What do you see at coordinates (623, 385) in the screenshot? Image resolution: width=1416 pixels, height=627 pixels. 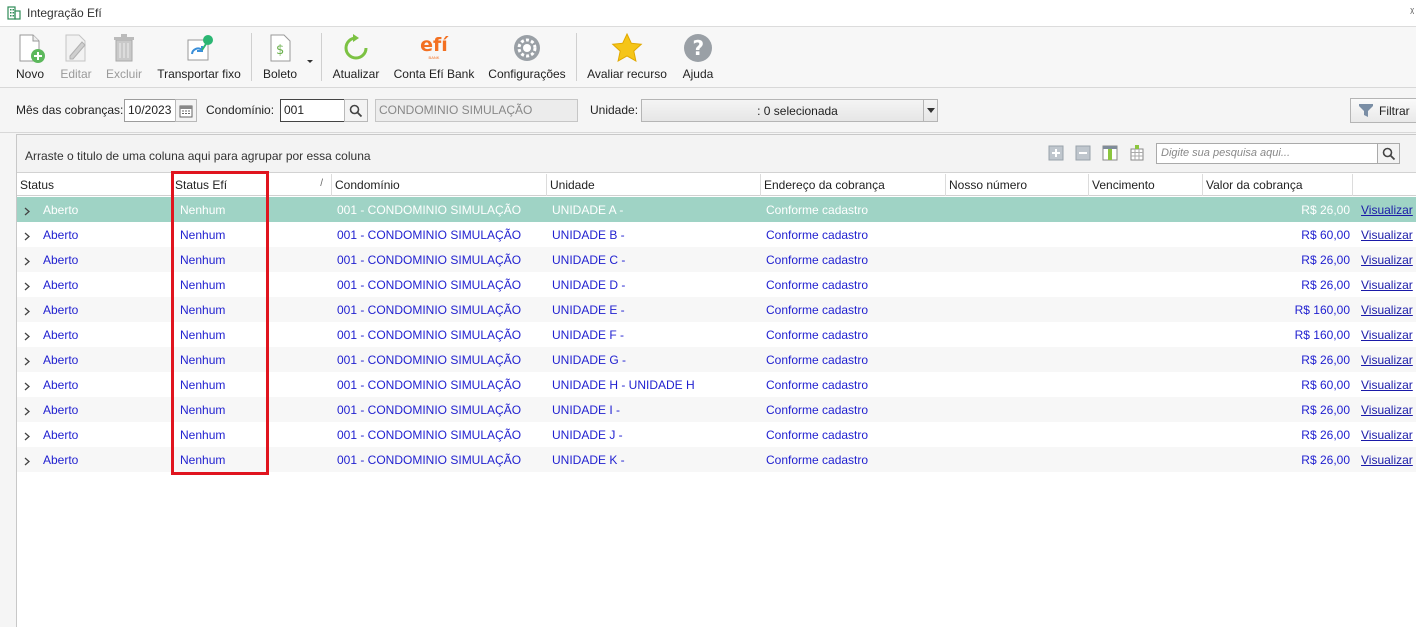 I see `cell-unidade: UNIDADE H - UNIDADE H` at bounding box center [623, 385].